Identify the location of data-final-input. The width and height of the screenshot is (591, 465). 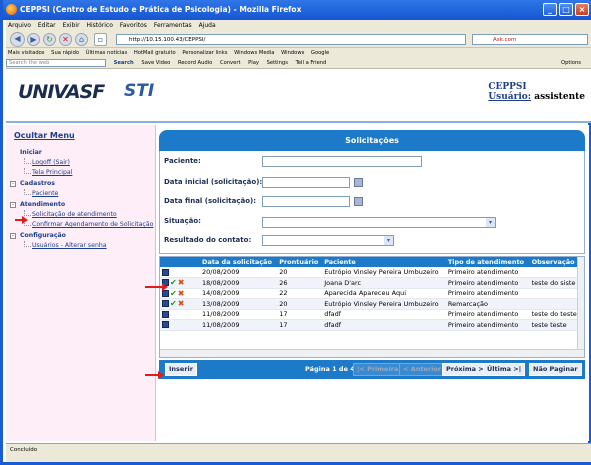
(306, 201).